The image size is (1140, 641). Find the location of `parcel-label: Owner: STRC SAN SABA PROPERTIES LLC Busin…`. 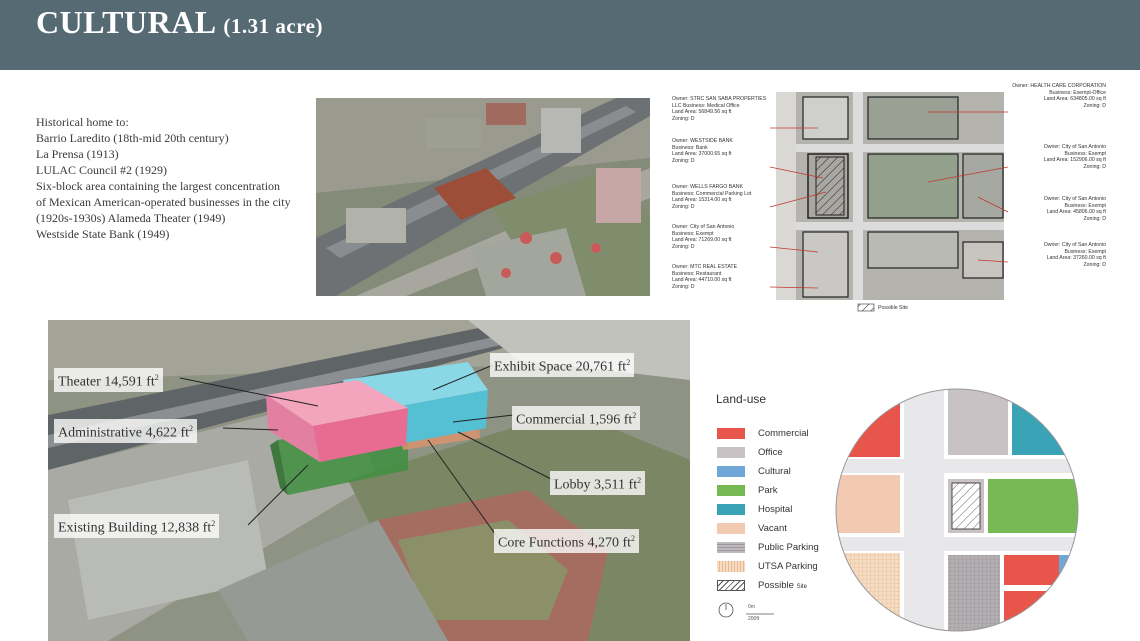

parcel-label: Owner: STRC SAN SABA PROPERTIES LLC Busin… is located at coordinates (719, 109).